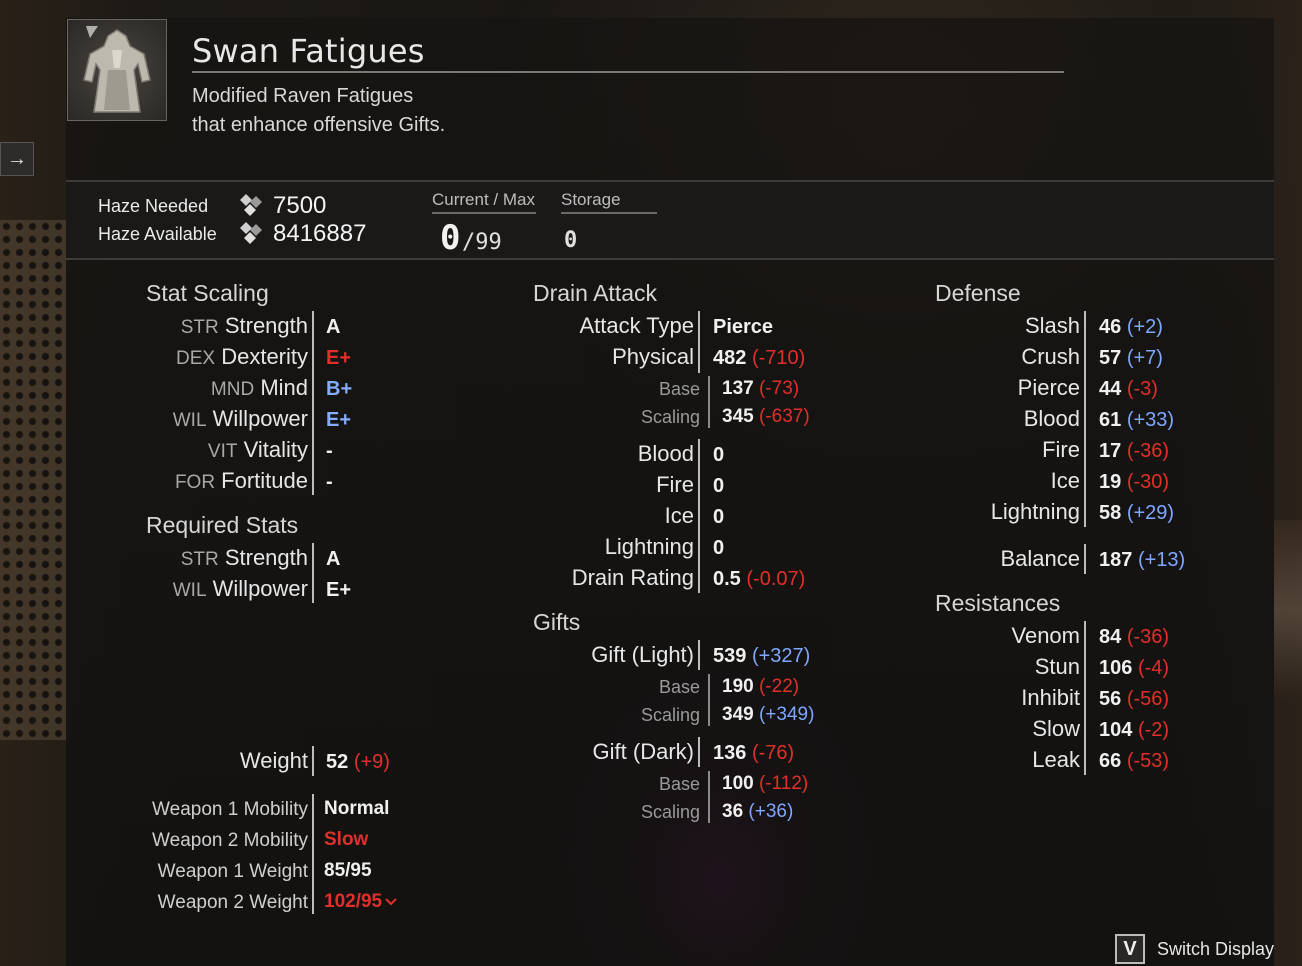 This screenshot has height=966, width=1302. Describe the element at coordinates (1056, 759) in the screenshot. I see `resist-label: Leak` at that location.